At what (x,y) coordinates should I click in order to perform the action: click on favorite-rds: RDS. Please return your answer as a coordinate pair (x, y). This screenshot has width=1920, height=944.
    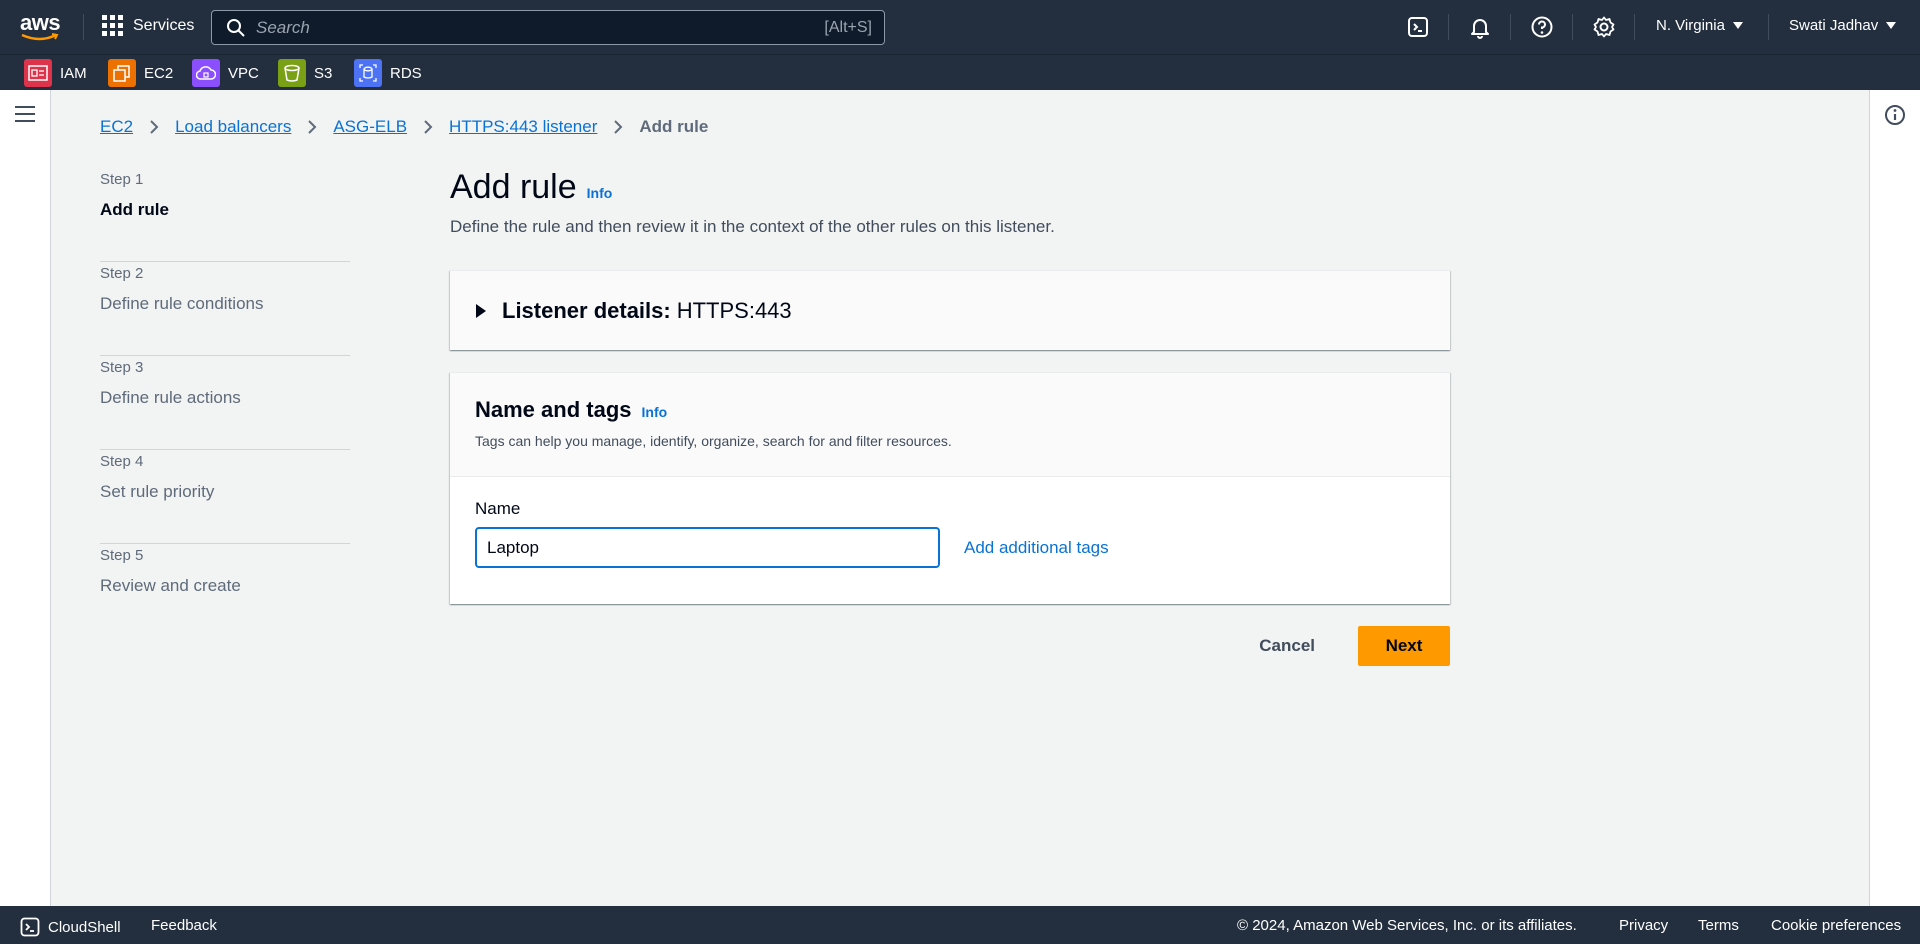
    Looking at the image, I should click on (388, 73).